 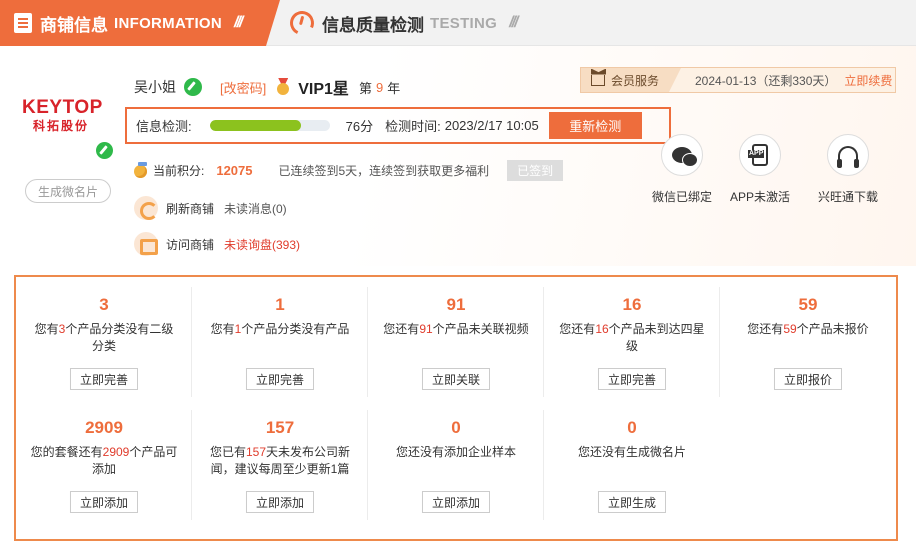 What do you see at coordinates (262, 244) in the screenshot?
I see `unread-inquiries: 未读询盘(393)` at bounding box center [262, 244].